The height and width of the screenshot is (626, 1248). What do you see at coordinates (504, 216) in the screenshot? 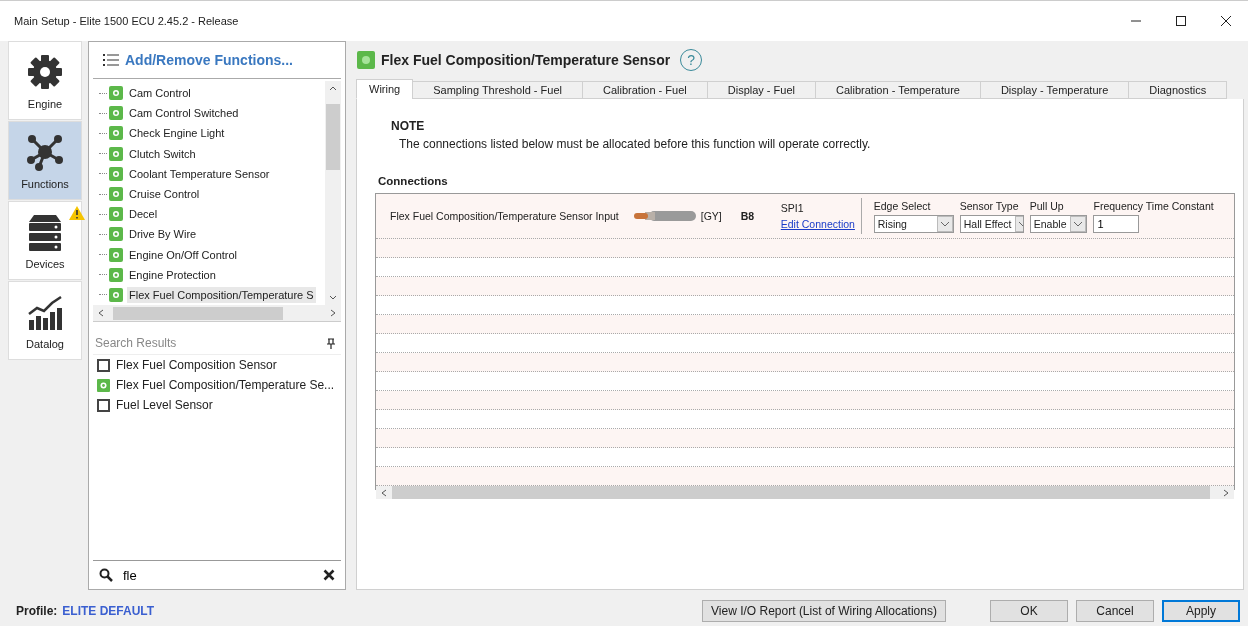
I see `connection-name: Flex Fuel Composition/Temperature Sensor Input` at bounding box center [504, 216].